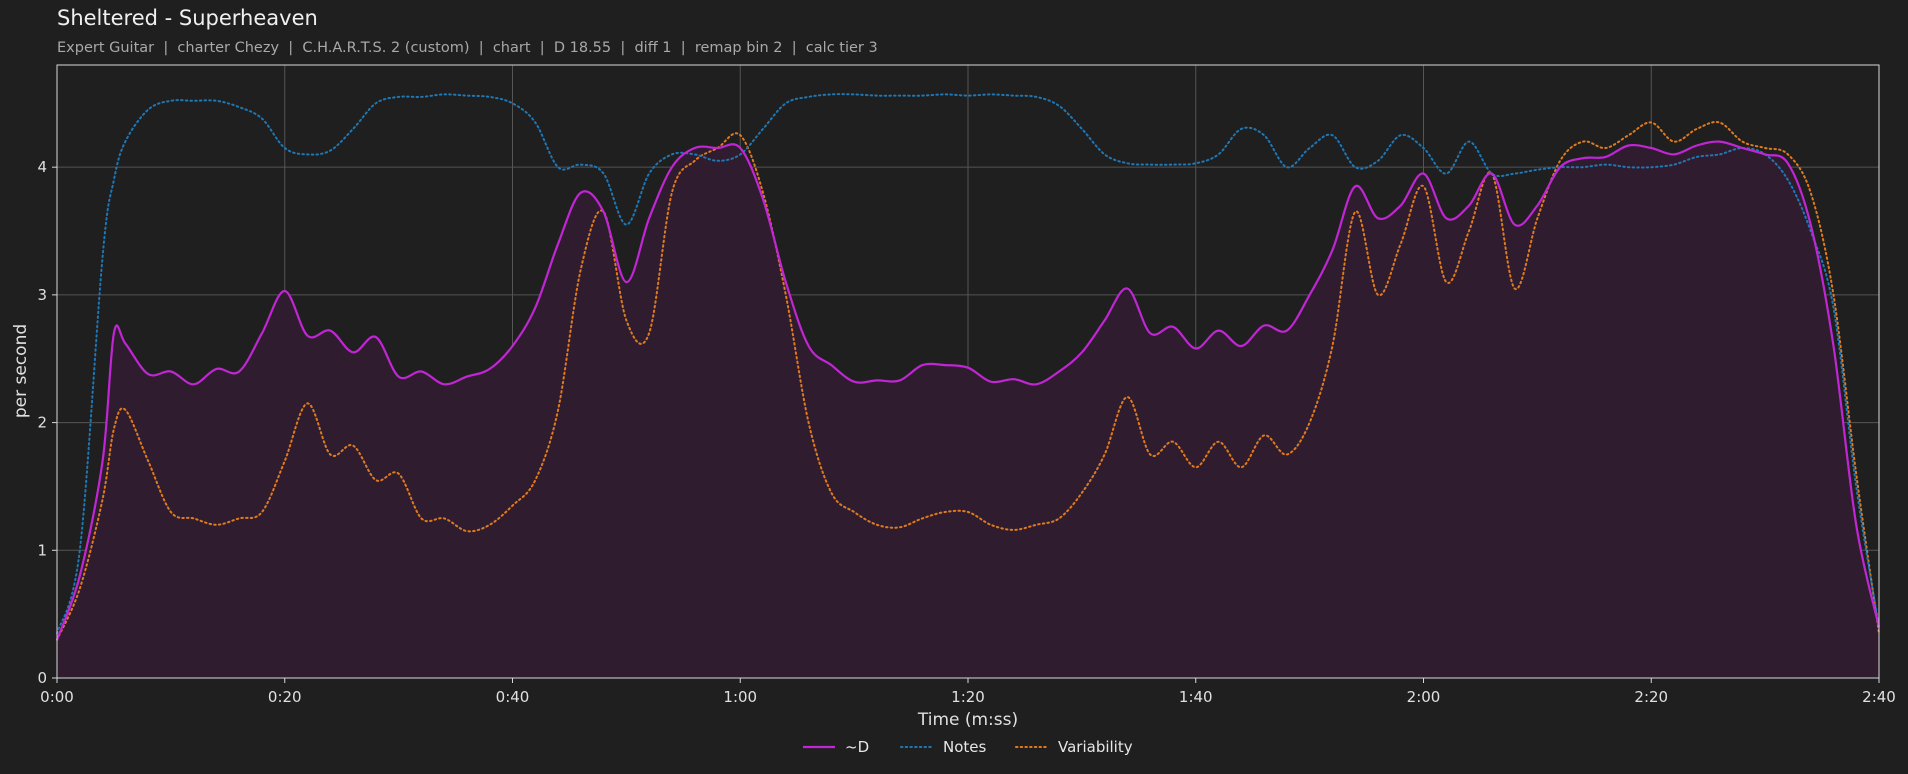 This screenshot has width=1908, height=774. I want to click on x-tick-label: 0:40, so click(513, 697).